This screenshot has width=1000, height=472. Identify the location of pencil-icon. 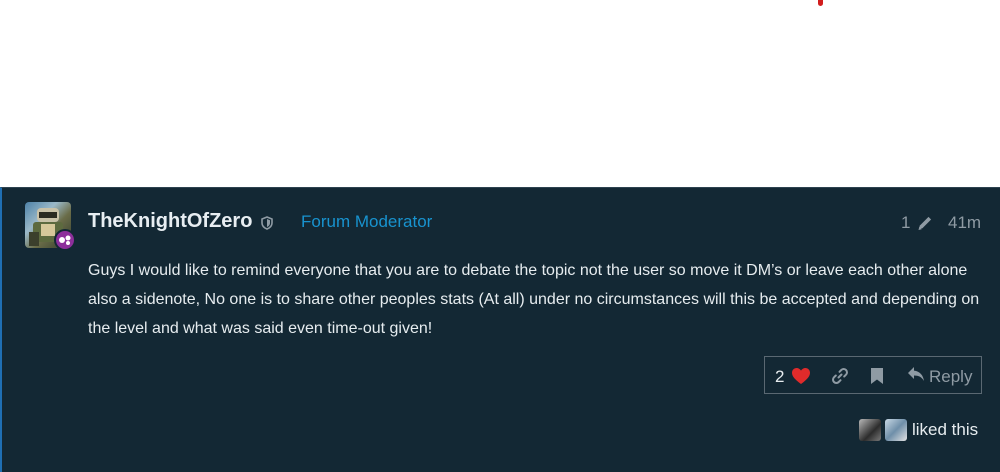
(925, 225).